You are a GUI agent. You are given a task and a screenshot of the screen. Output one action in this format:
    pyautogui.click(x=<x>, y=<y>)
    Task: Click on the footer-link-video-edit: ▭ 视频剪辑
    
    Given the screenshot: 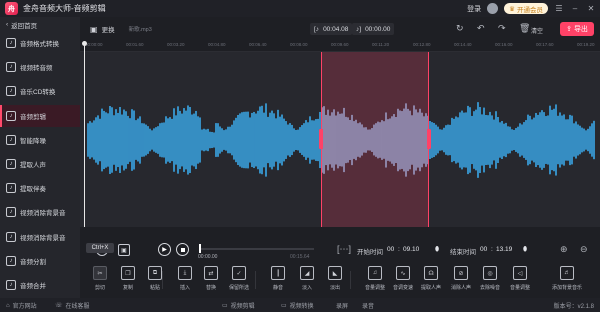 What is the action you would take?
    pyautogui.click(x=238, y=305)
    